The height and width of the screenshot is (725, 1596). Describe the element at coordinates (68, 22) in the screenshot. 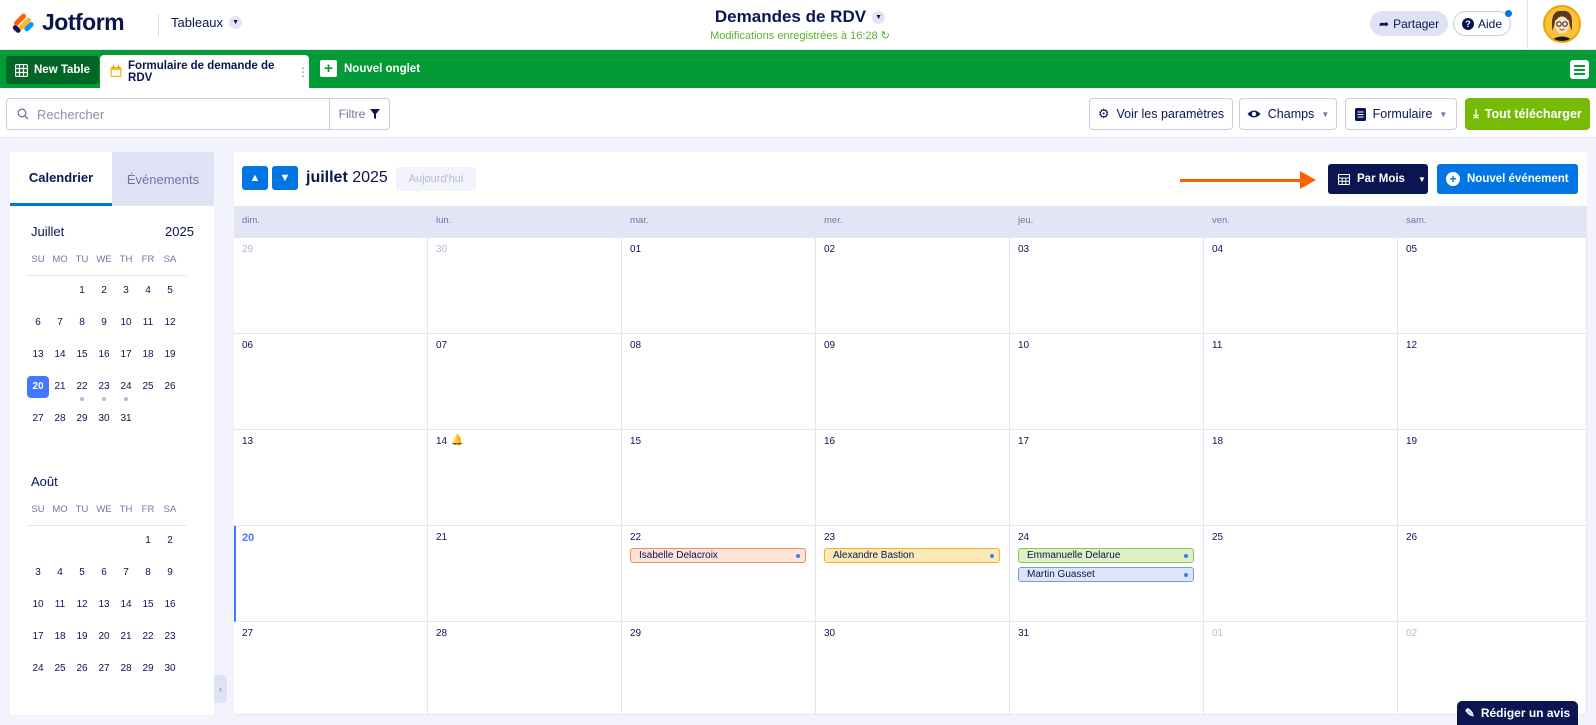

I see `jotform-logo: Jotform` at that location.